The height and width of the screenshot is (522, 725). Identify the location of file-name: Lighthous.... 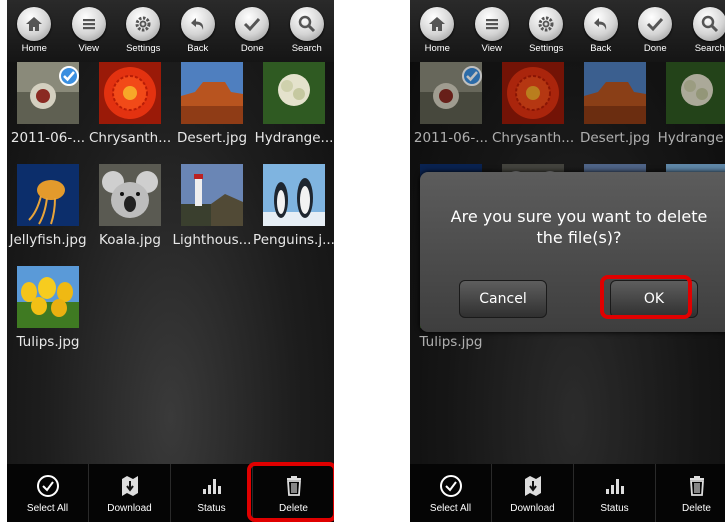
(212, 240).